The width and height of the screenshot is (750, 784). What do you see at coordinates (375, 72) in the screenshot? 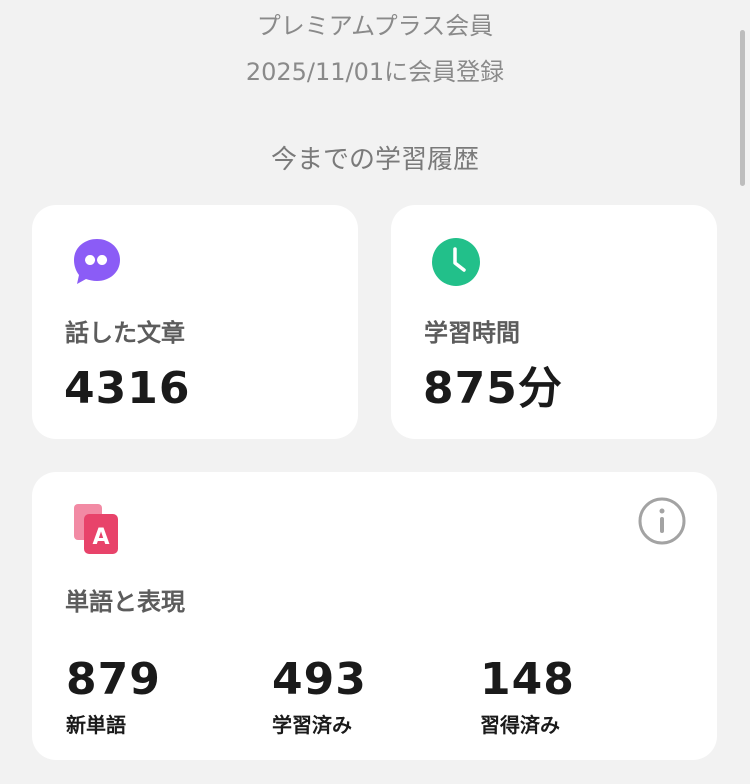
I see `membership-since: 2025/11/01に会員登録` at bounding box center [375, 72].